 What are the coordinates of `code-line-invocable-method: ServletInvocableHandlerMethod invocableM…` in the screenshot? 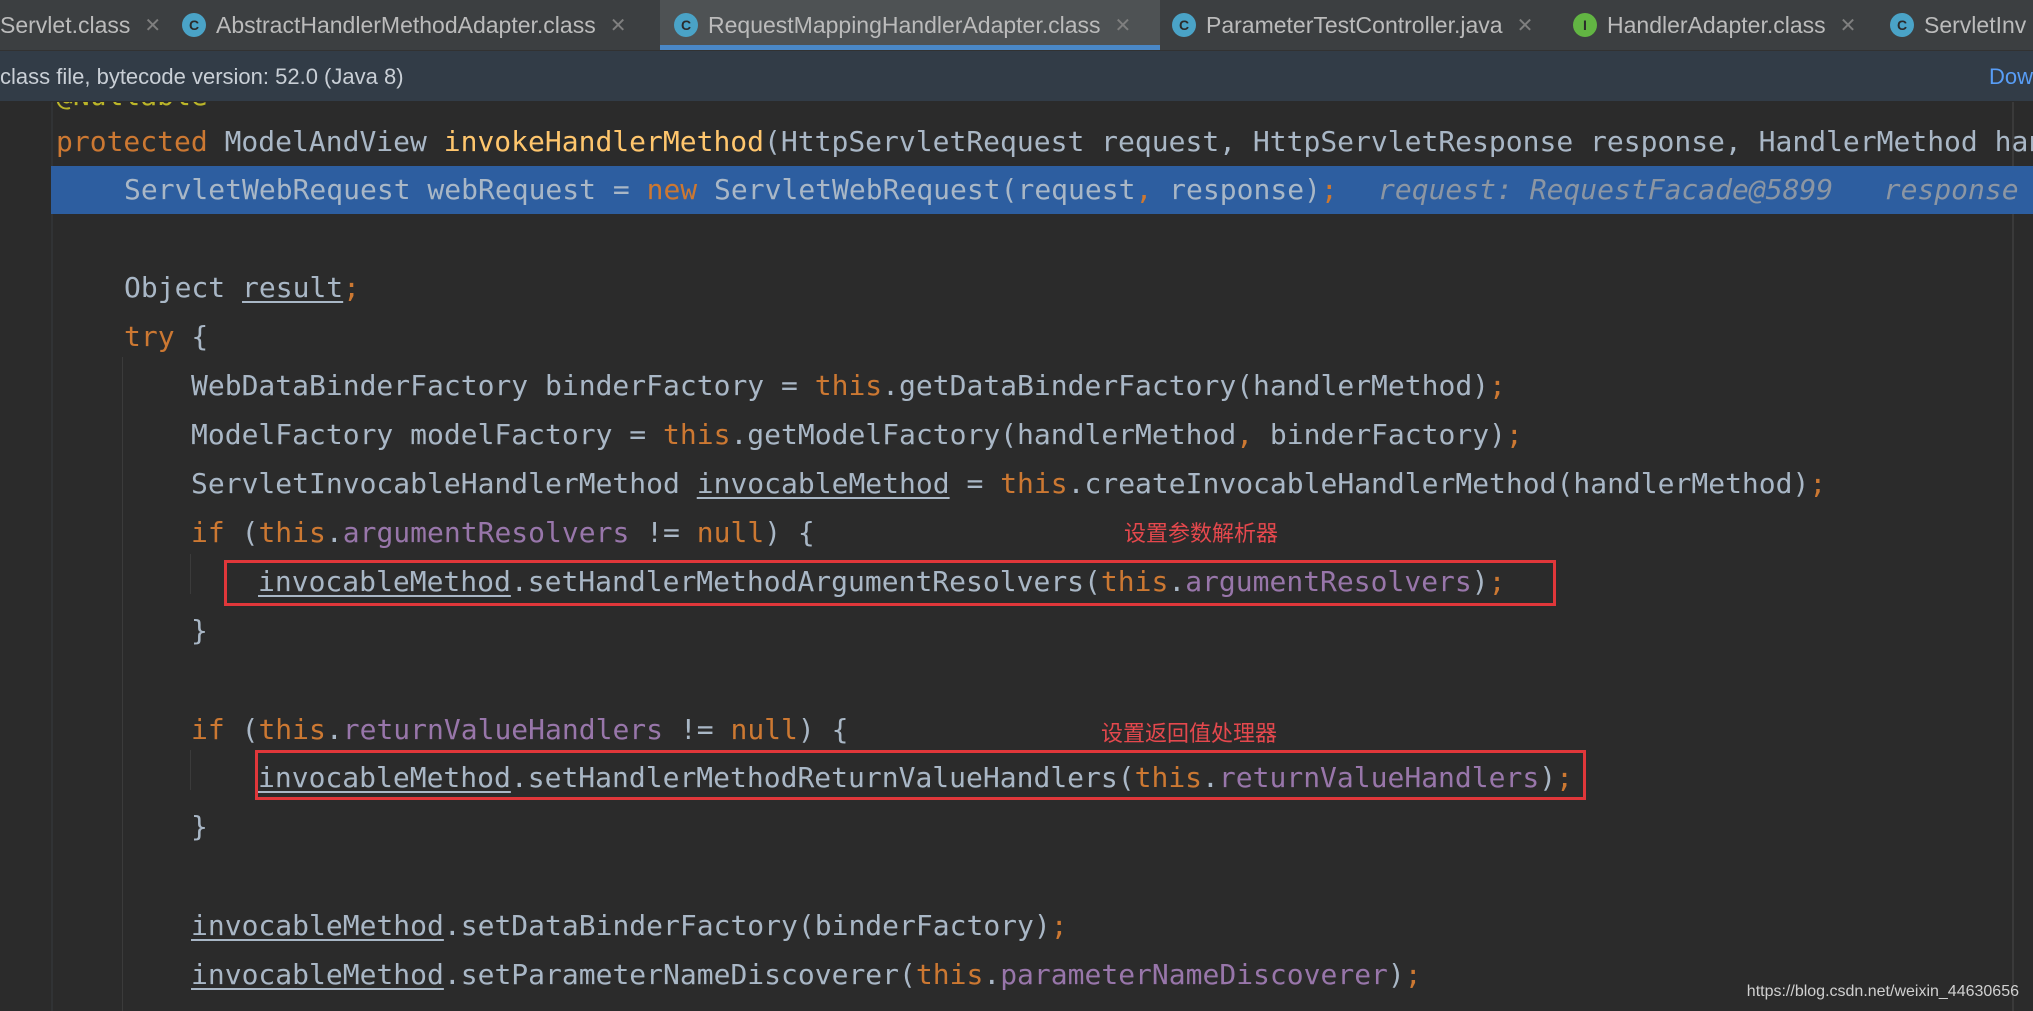 It's located at (1009, 483).